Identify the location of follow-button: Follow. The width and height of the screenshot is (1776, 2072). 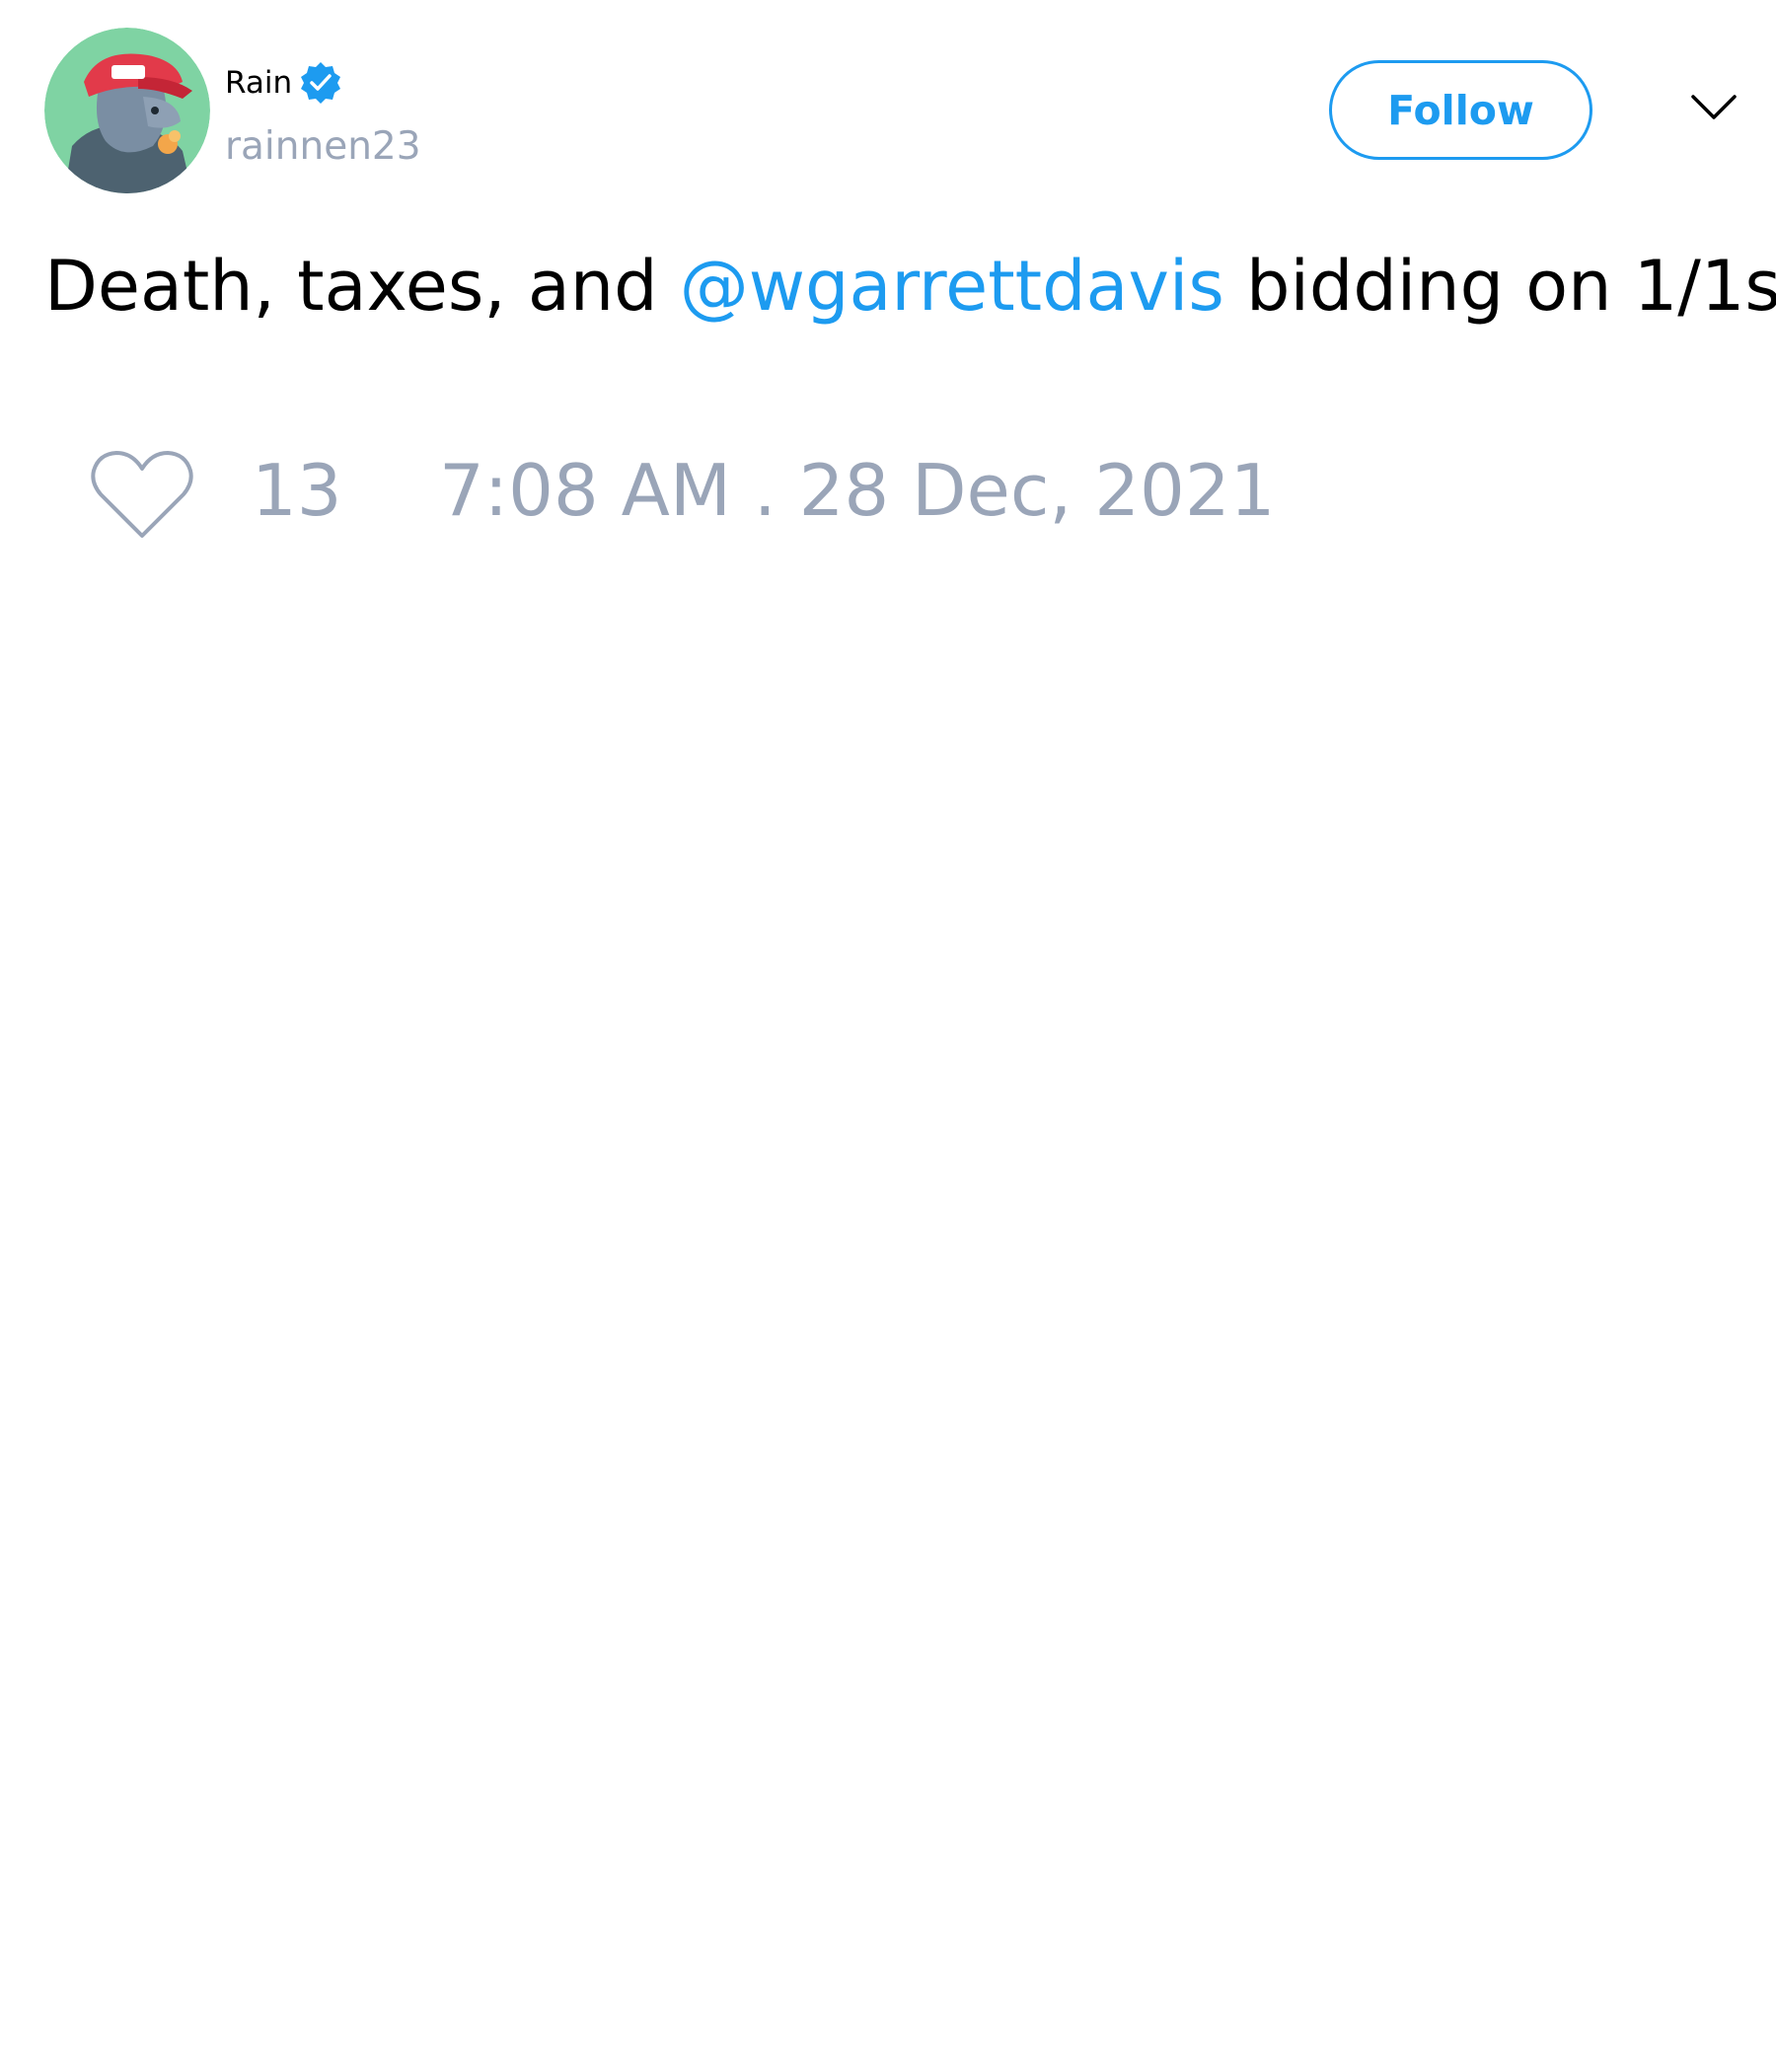
(1461, 110).